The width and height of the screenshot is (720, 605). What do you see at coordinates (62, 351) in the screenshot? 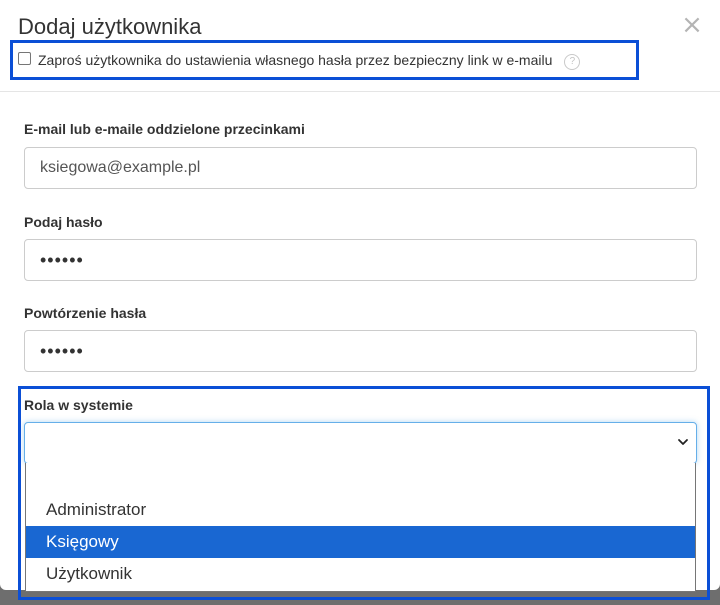
I see `password-repeat-value: ••••••` at bounding box center [62, 351].